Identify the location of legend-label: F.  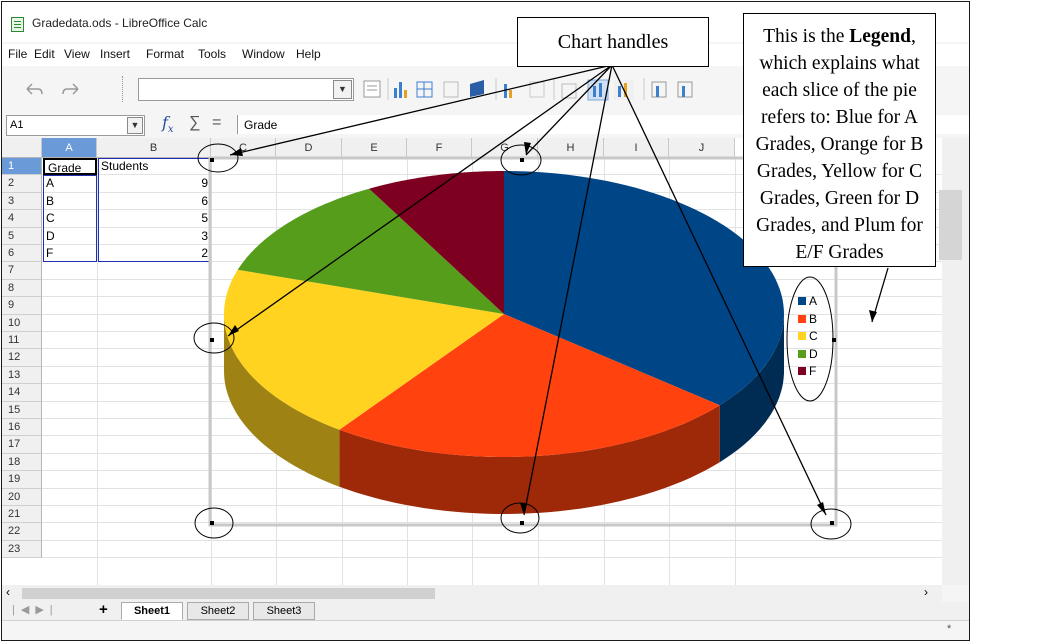
(813, 371).